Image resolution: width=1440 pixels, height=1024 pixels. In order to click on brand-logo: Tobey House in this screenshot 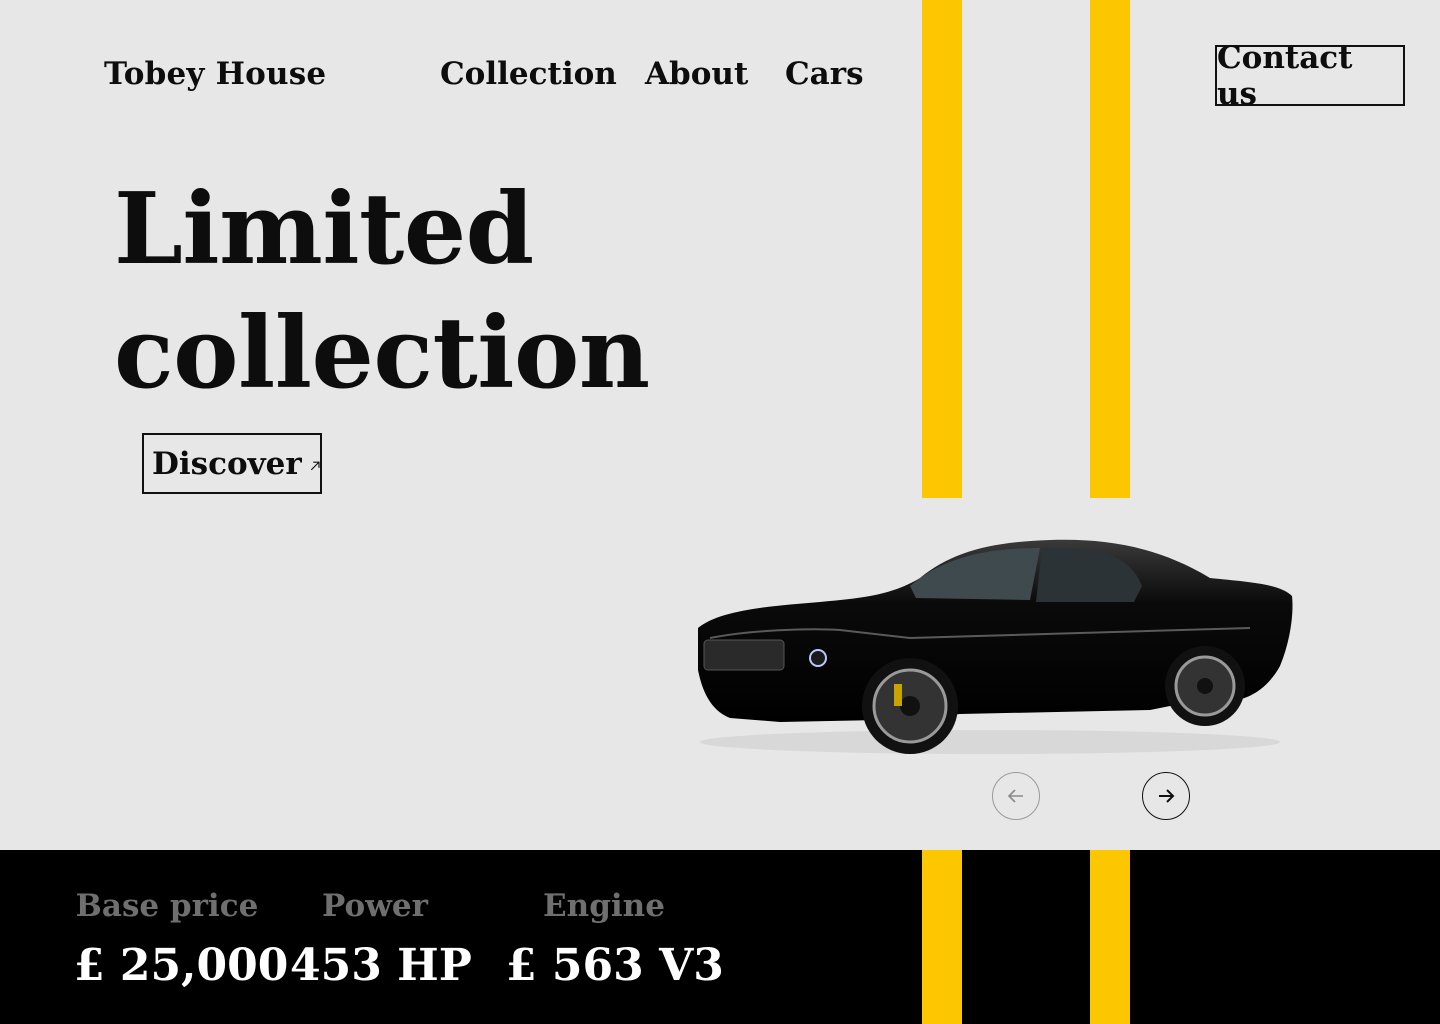, I will do `click(215, 74)`.